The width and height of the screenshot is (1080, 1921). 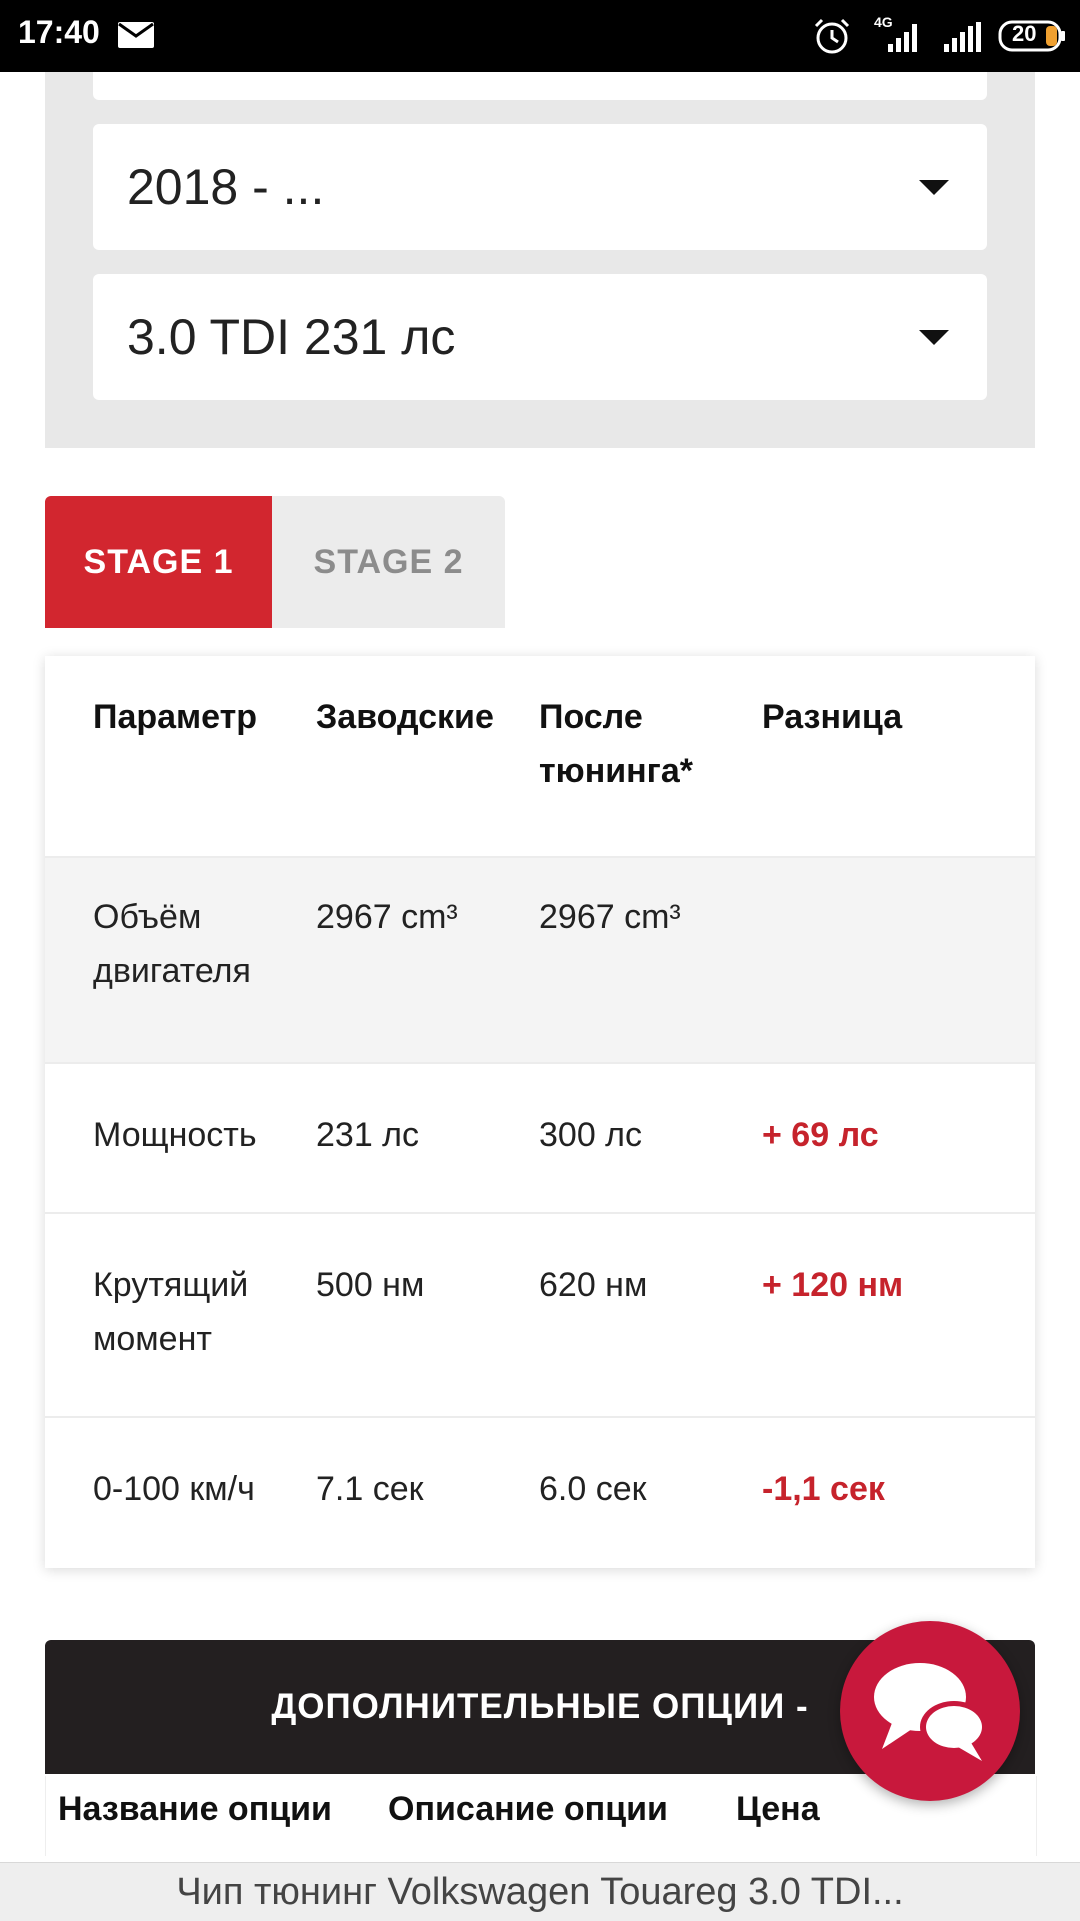 I want to click on model-select, so click(x=540, y=86).